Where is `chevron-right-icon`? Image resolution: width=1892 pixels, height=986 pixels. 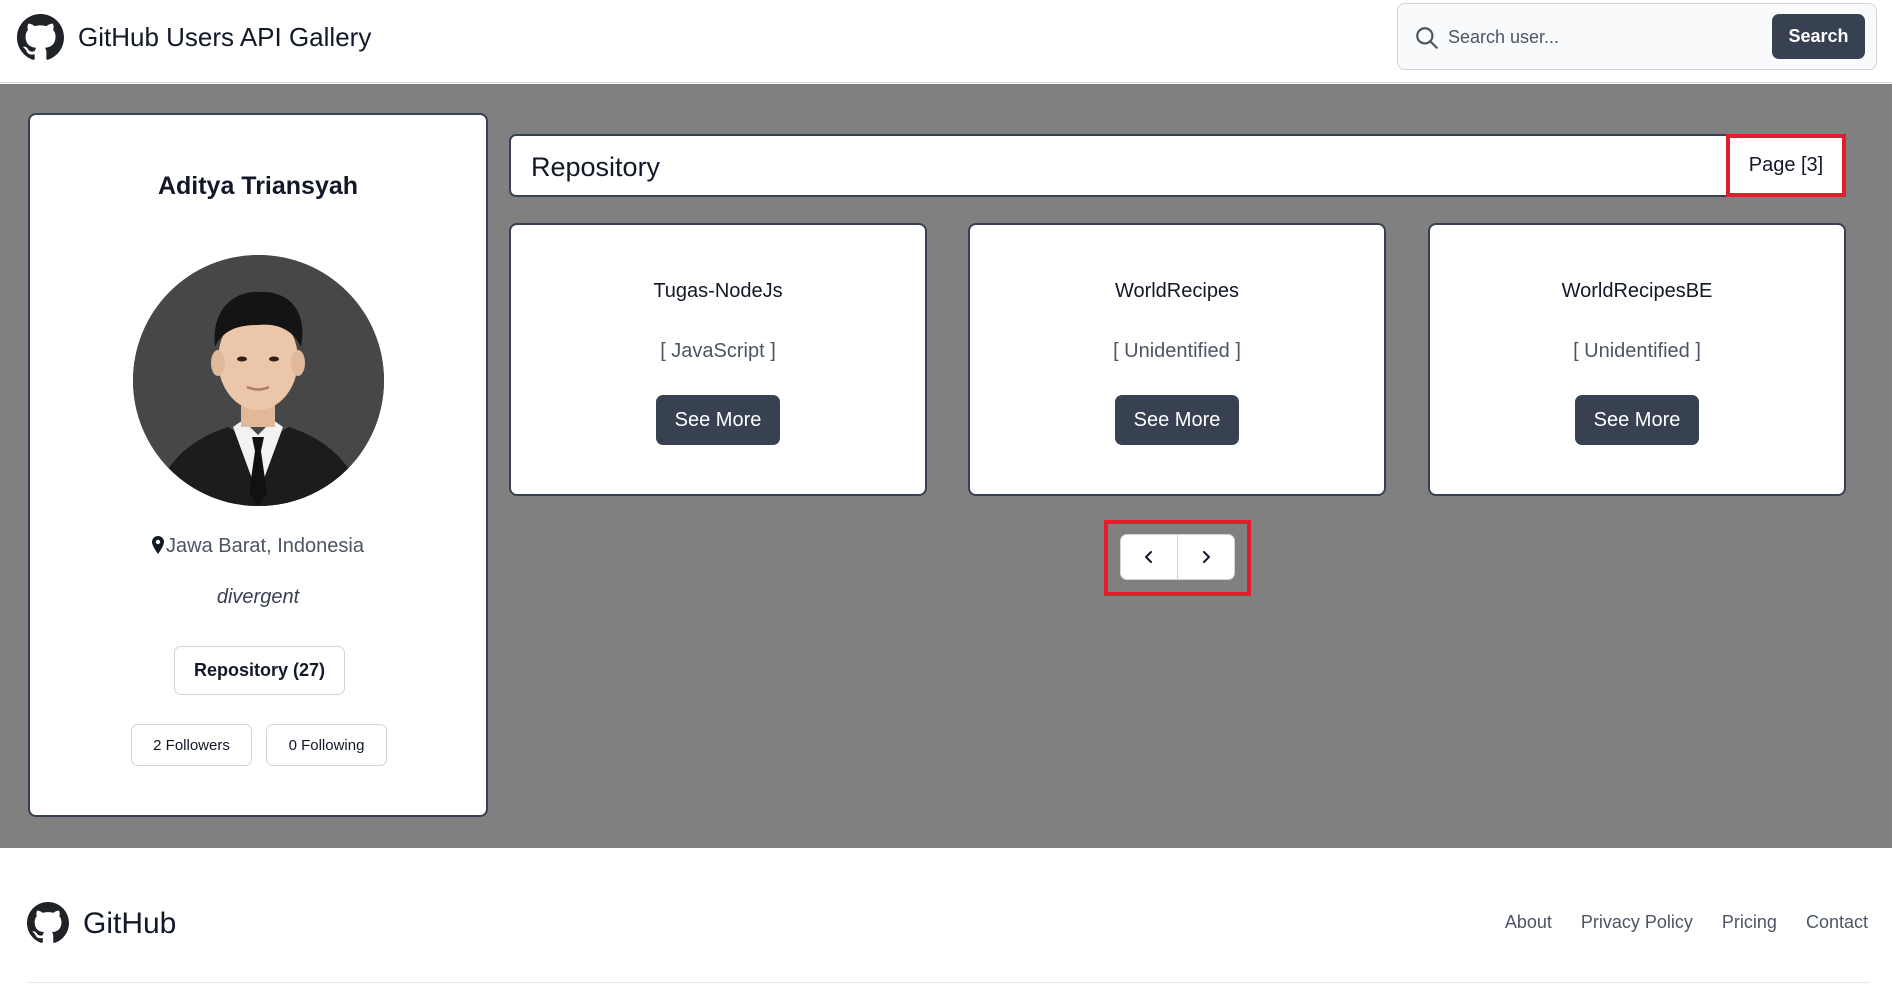
chevron-right-icon is located at coordinates (1206, 557).